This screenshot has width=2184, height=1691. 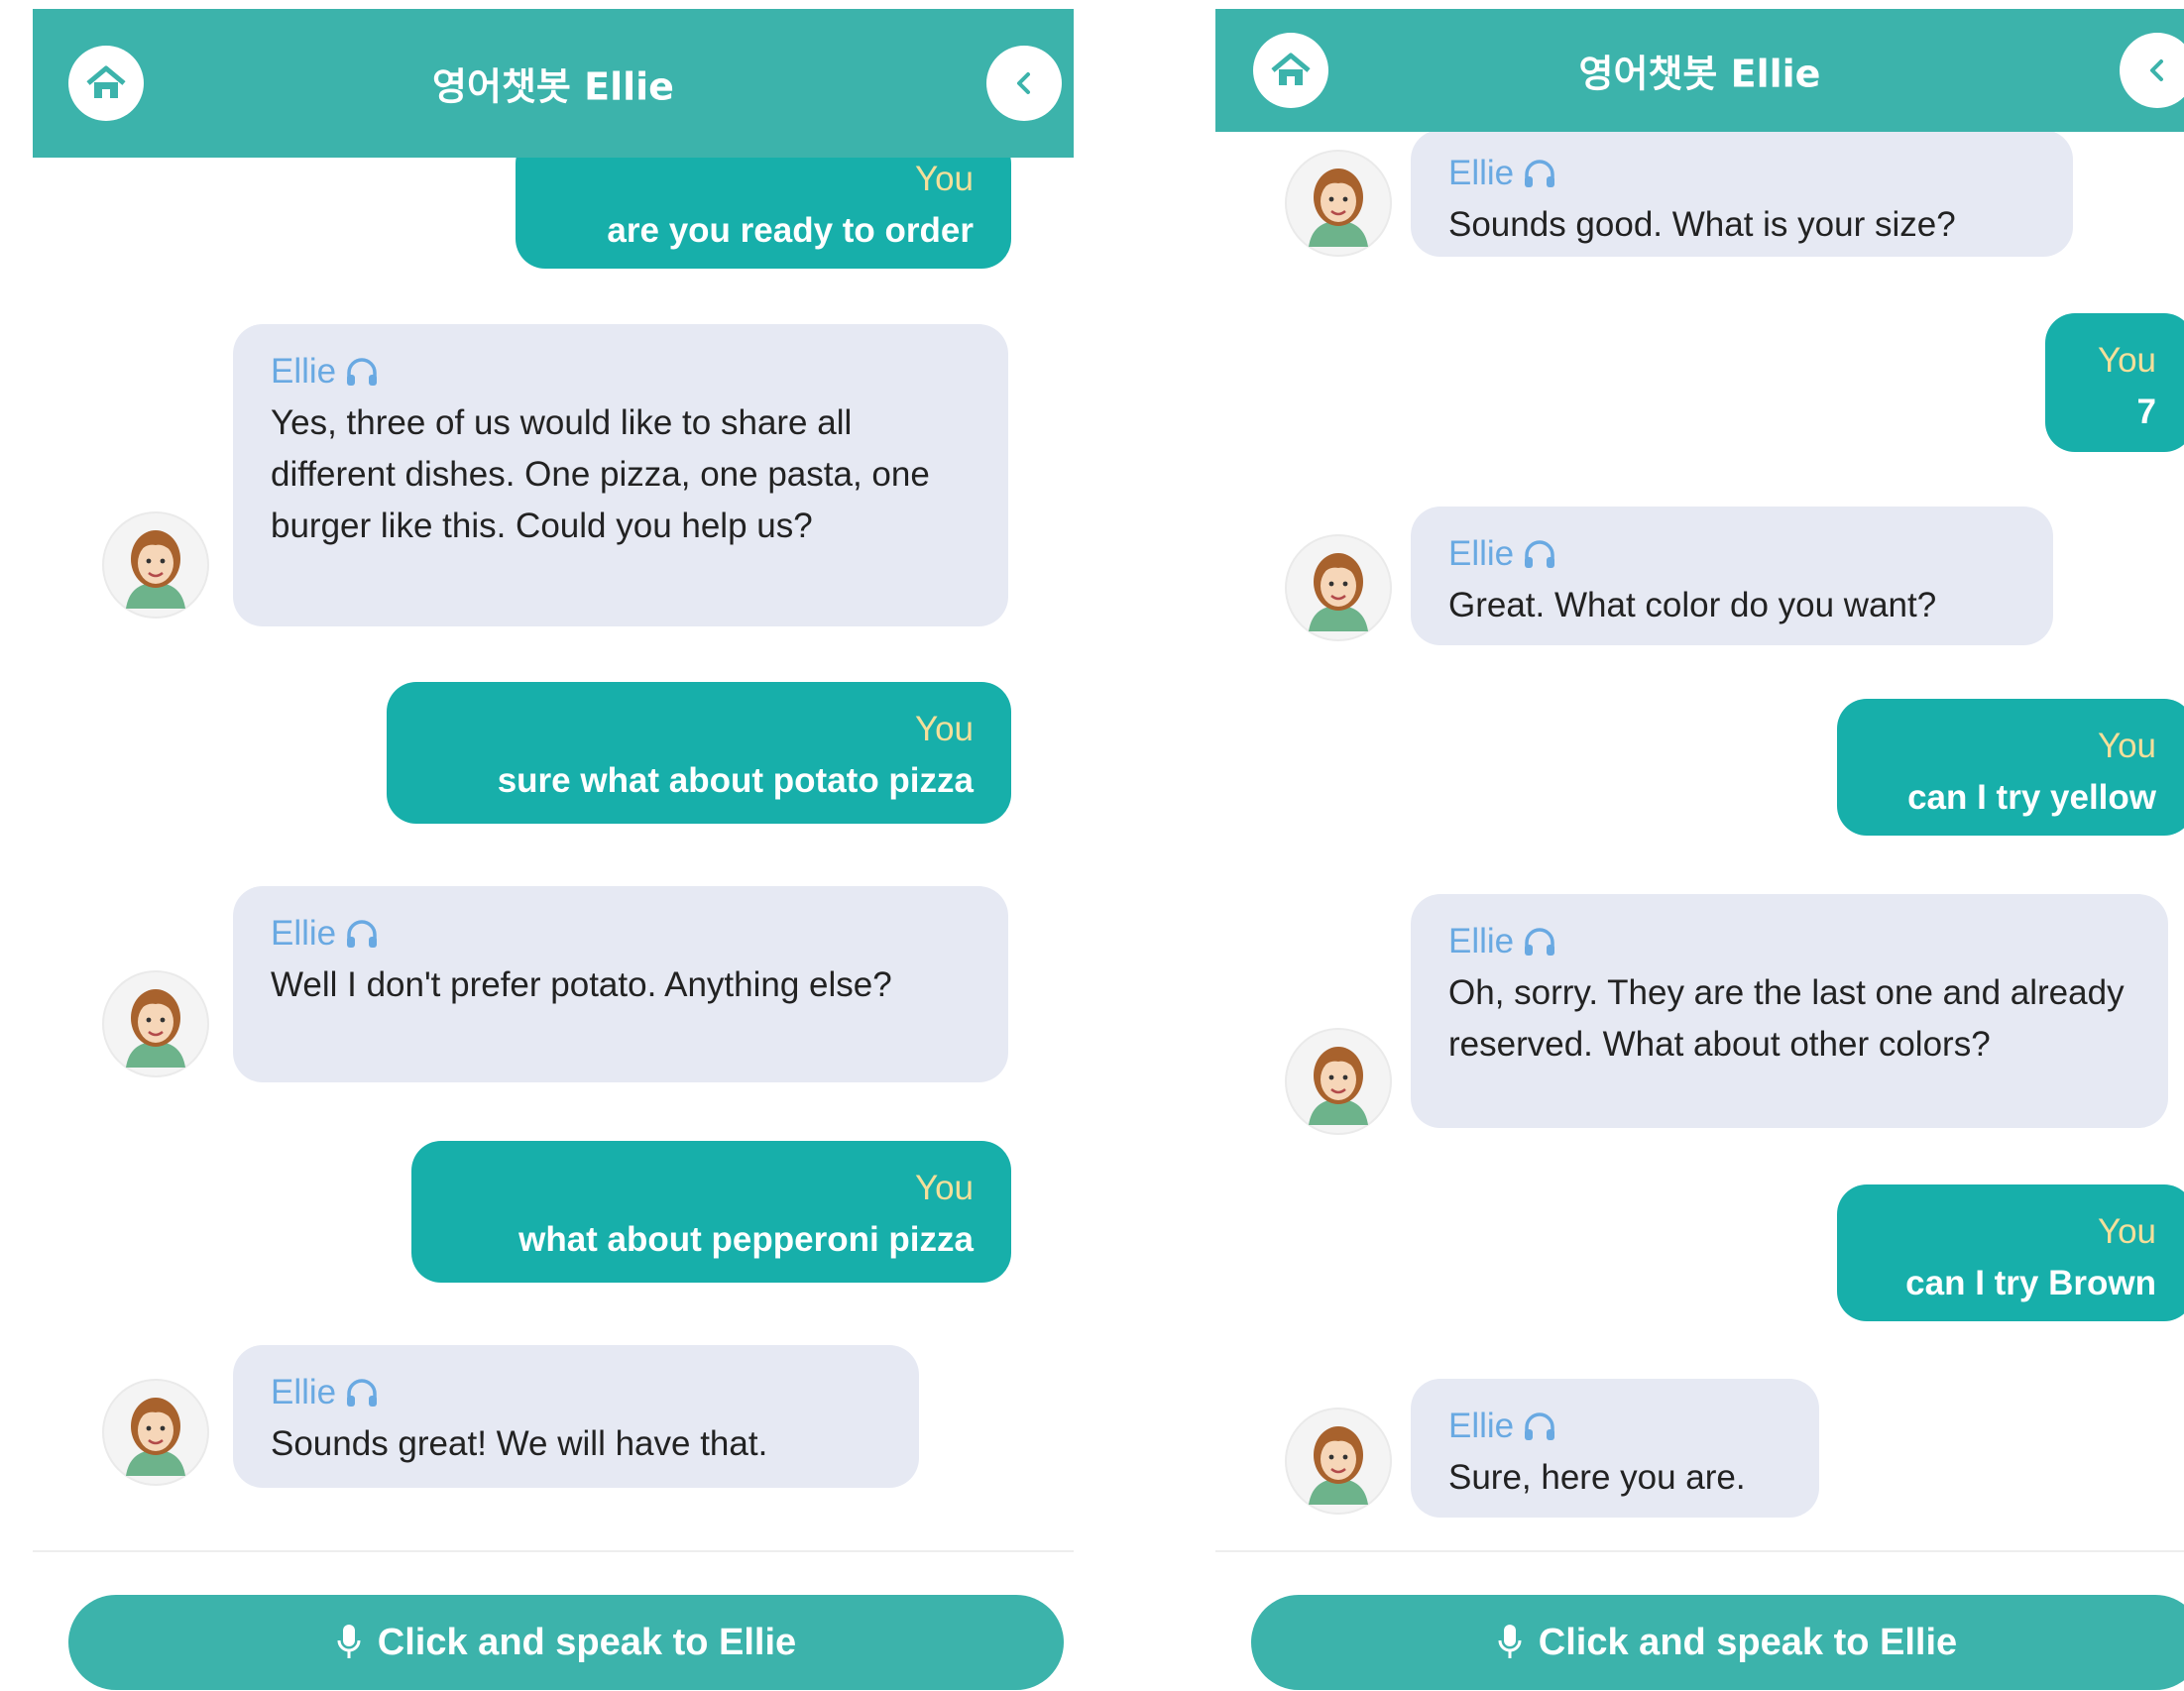 What do you see at coordinates (790, 230) in the screenshot?
I see `message-text: are you ready to order` at bounding box center [790, 230].